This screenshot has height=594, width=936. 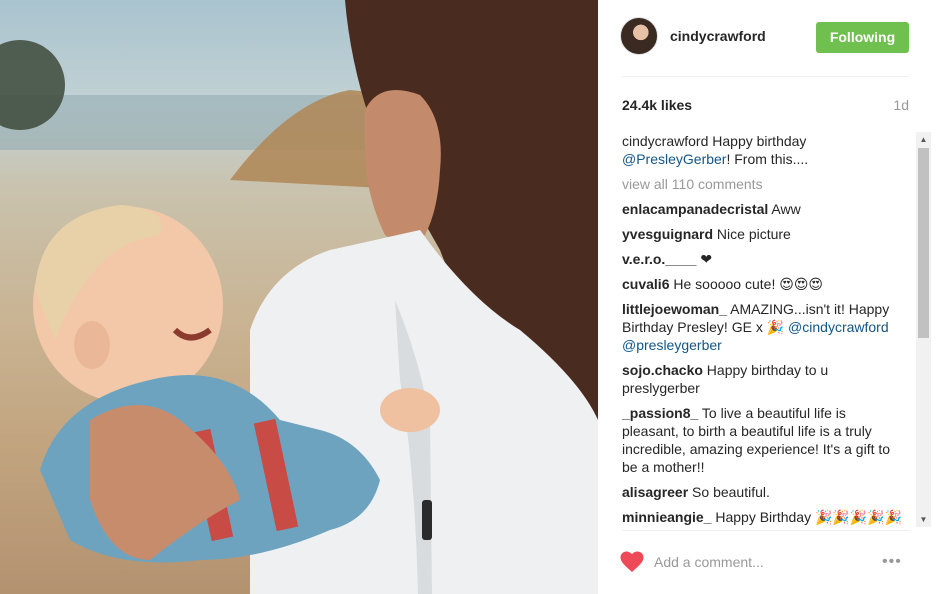 I want to click on more-options-icon: •••, so click(x=892, y=562).